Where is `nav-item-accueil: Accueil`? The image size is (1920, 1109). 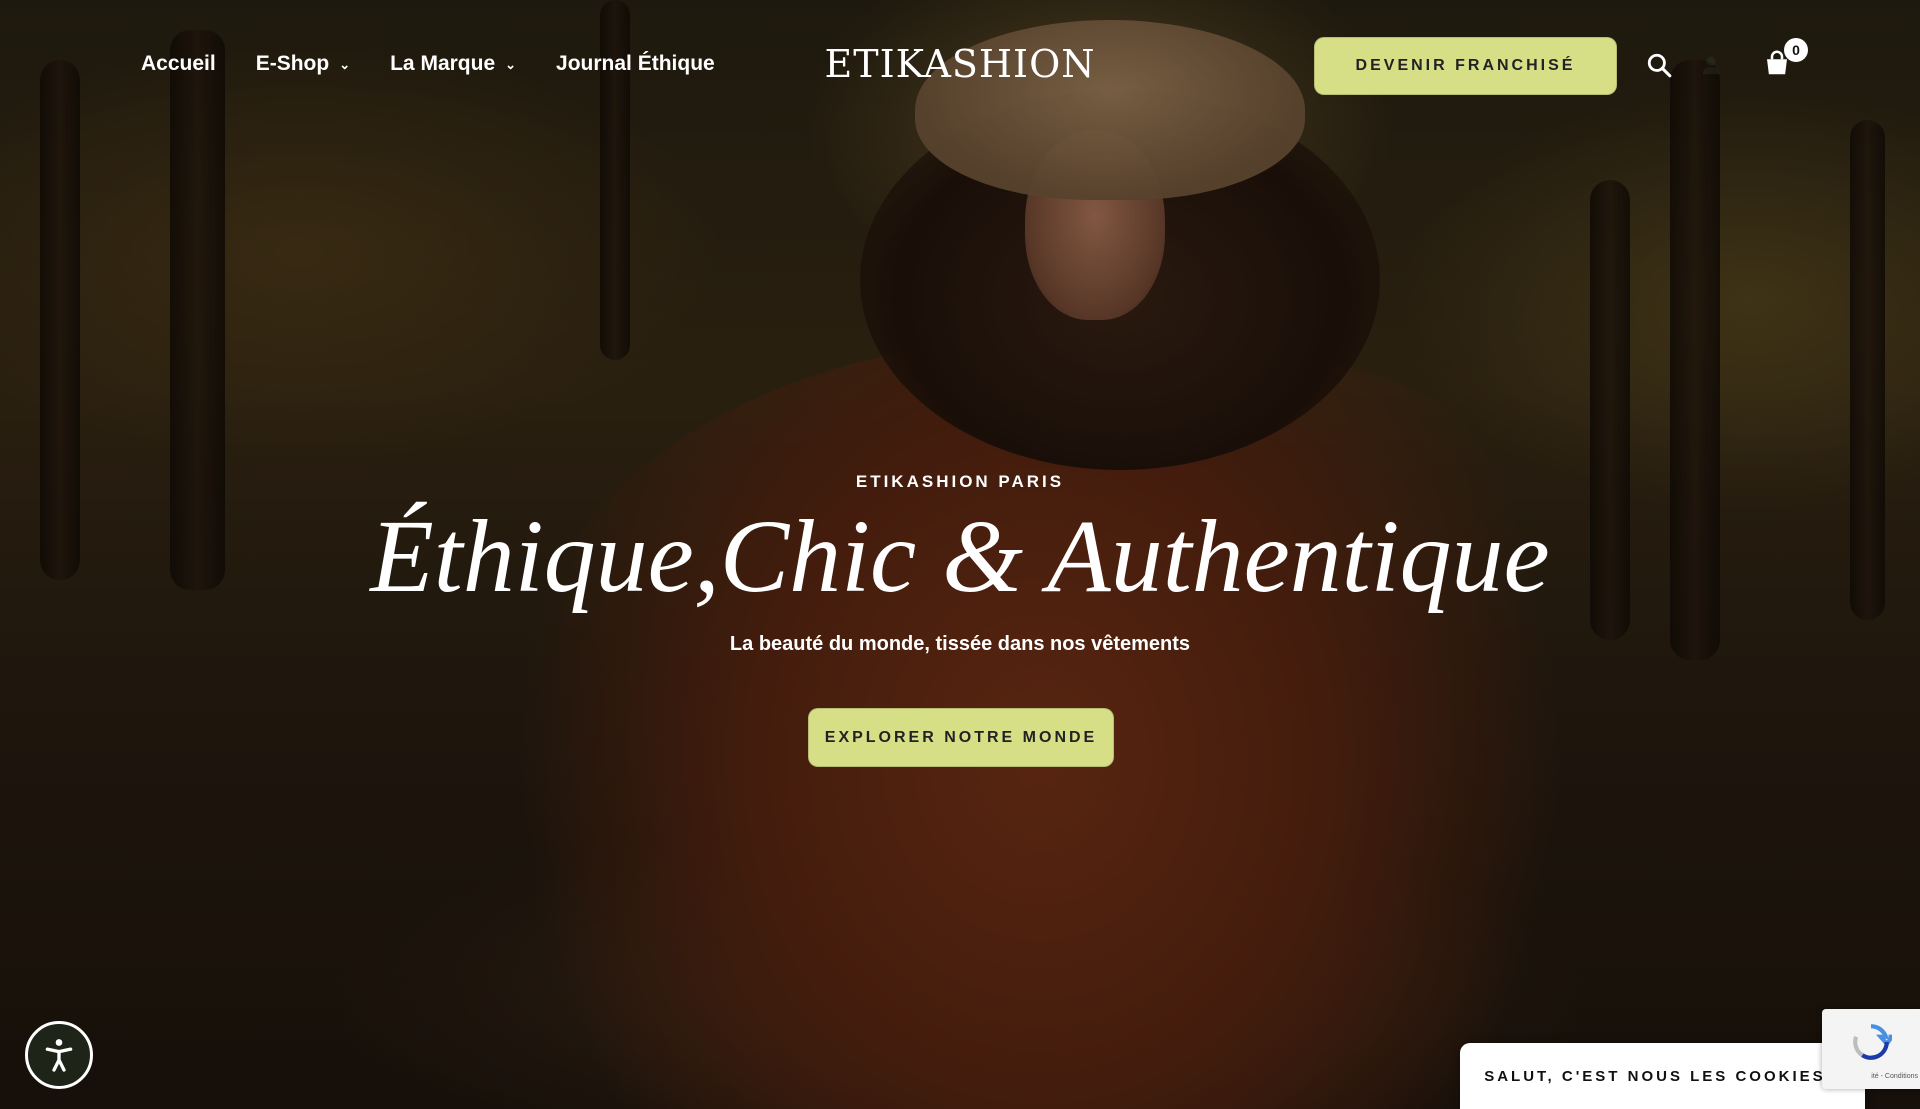 nav-item-accueil: Accueil is located at coordinates (178, 64).